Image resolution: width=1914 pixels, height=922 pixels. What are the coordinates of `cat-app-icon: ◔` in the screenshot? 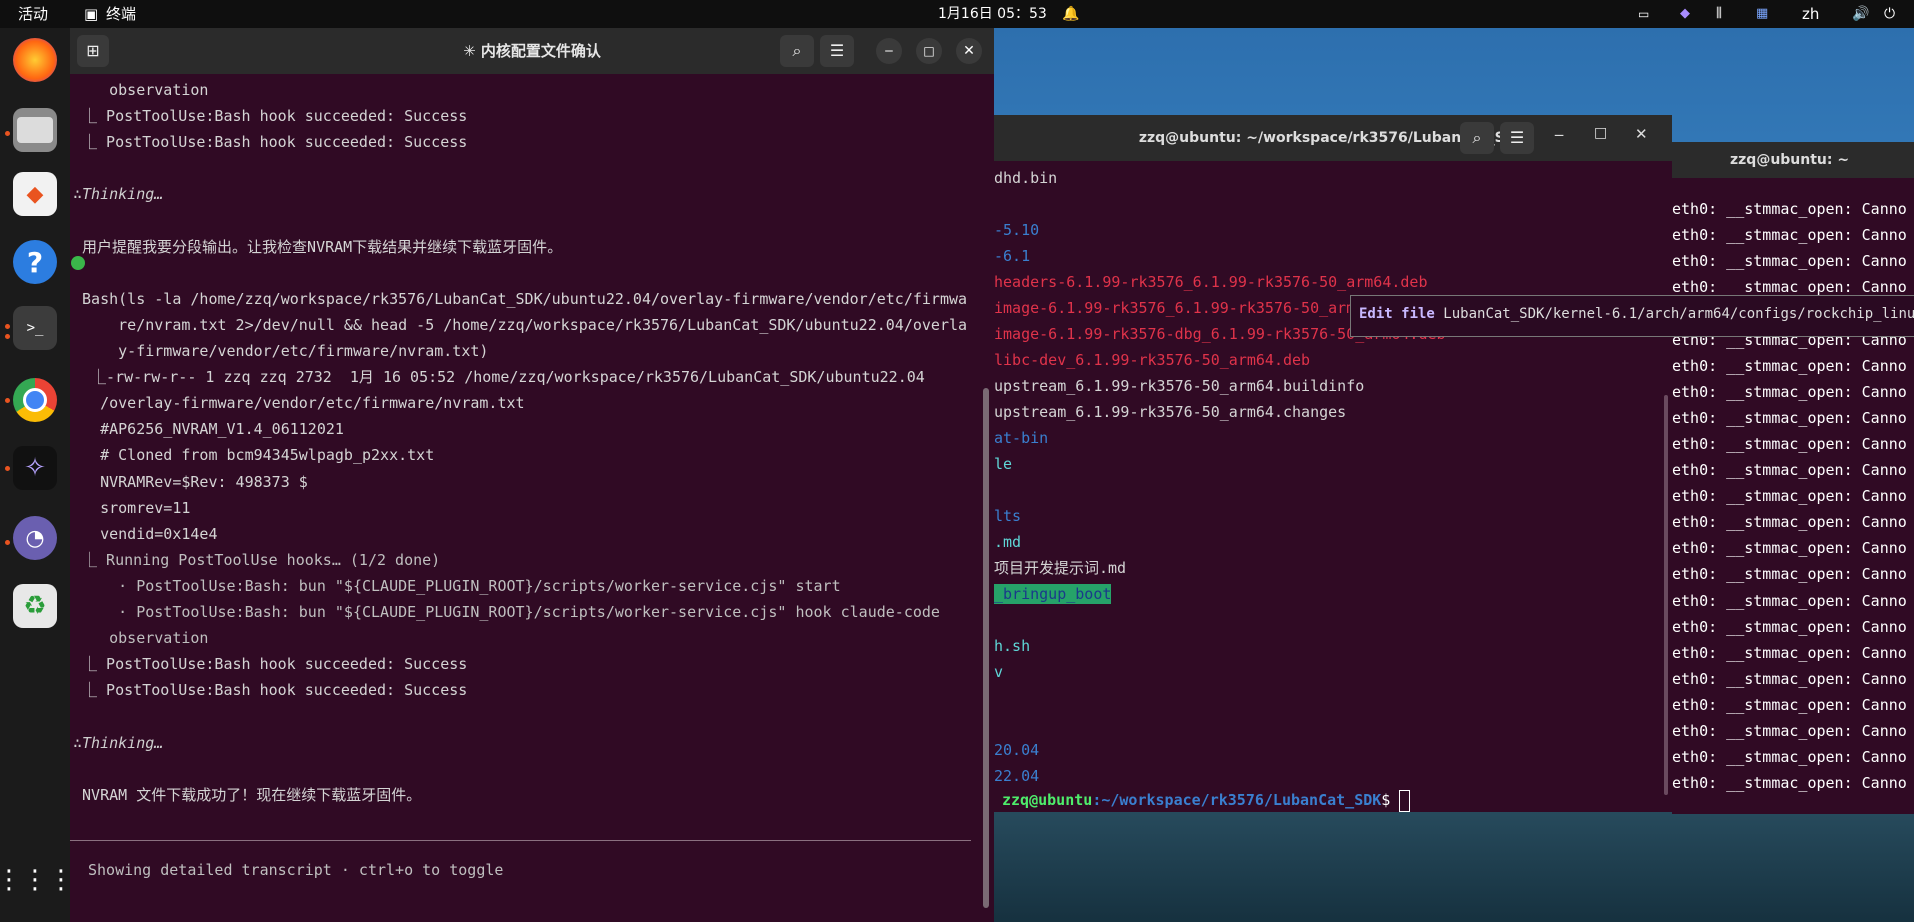 It's located at (35, 538).